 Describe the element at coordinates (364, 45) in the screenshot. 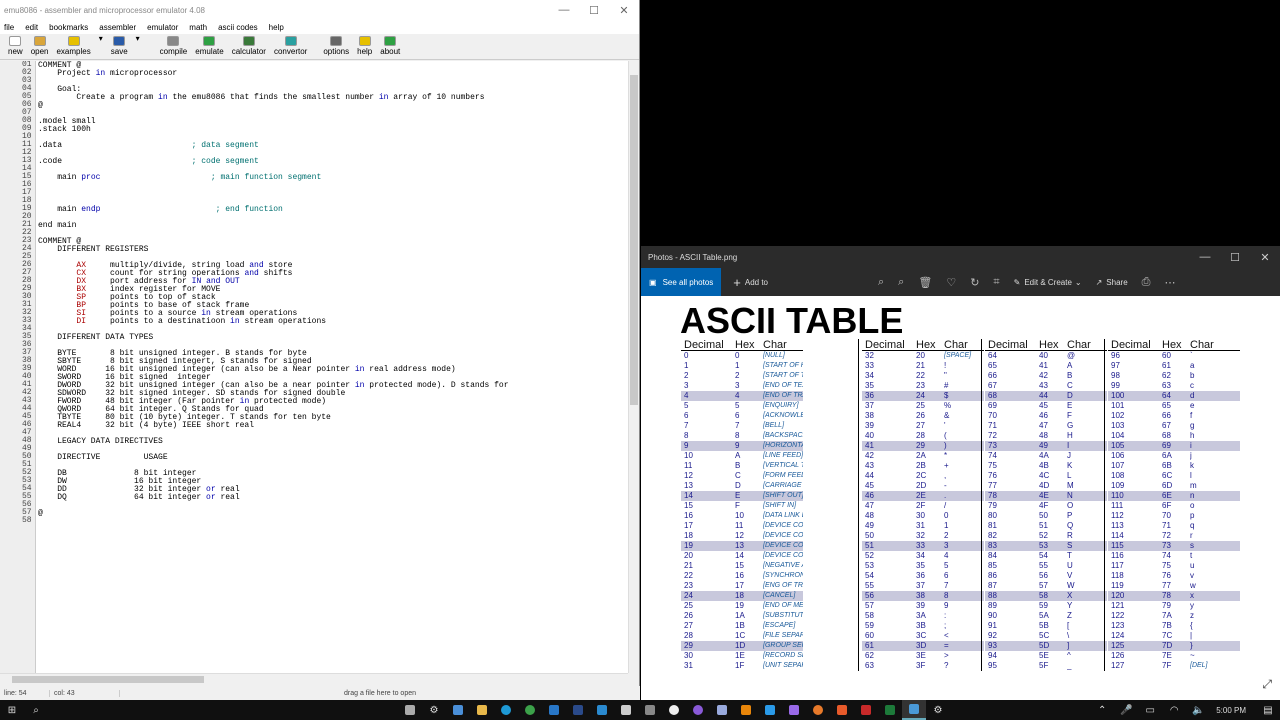

I see `toolbar-help-button: help` at that location.